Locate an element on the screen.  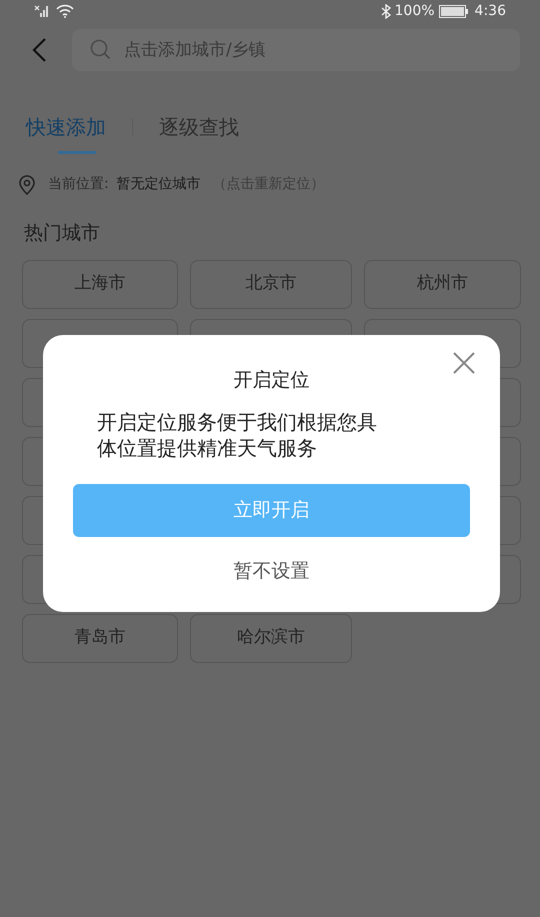
bluetooth-icon is located at coordinates (385, 11).